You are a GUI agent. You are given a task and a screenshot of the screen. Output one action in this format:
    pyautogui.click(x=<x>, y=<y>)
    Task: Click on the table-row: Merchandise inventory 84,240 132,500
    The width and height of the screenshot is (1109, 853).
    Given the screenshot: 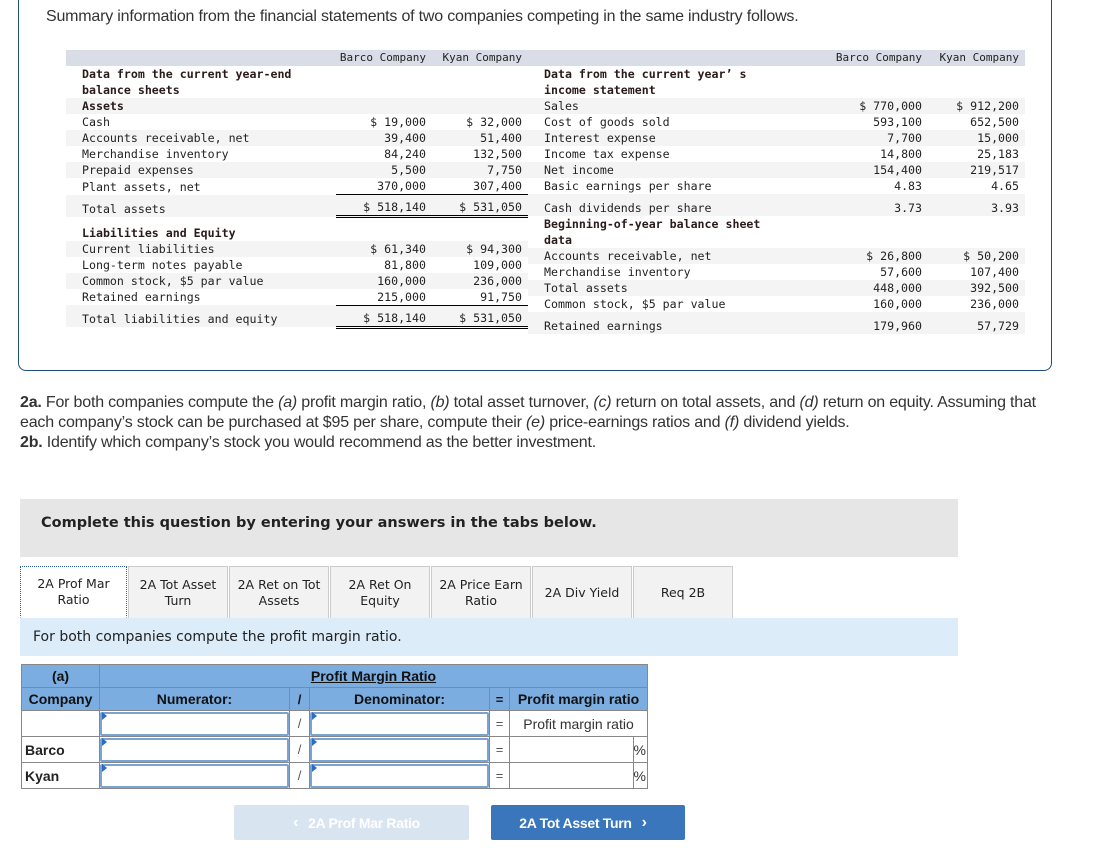 What is the action you would take?
    pyautogui.click(x=297, y=154)
    